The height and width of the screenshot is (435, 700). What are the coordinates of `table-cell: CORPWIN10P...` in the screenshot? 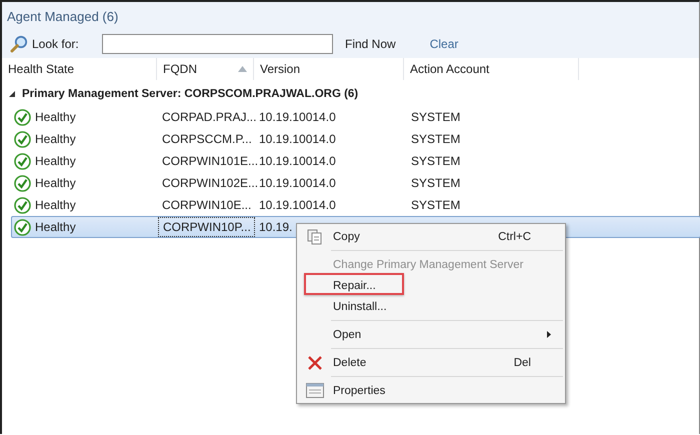 It's located at (207, 227).